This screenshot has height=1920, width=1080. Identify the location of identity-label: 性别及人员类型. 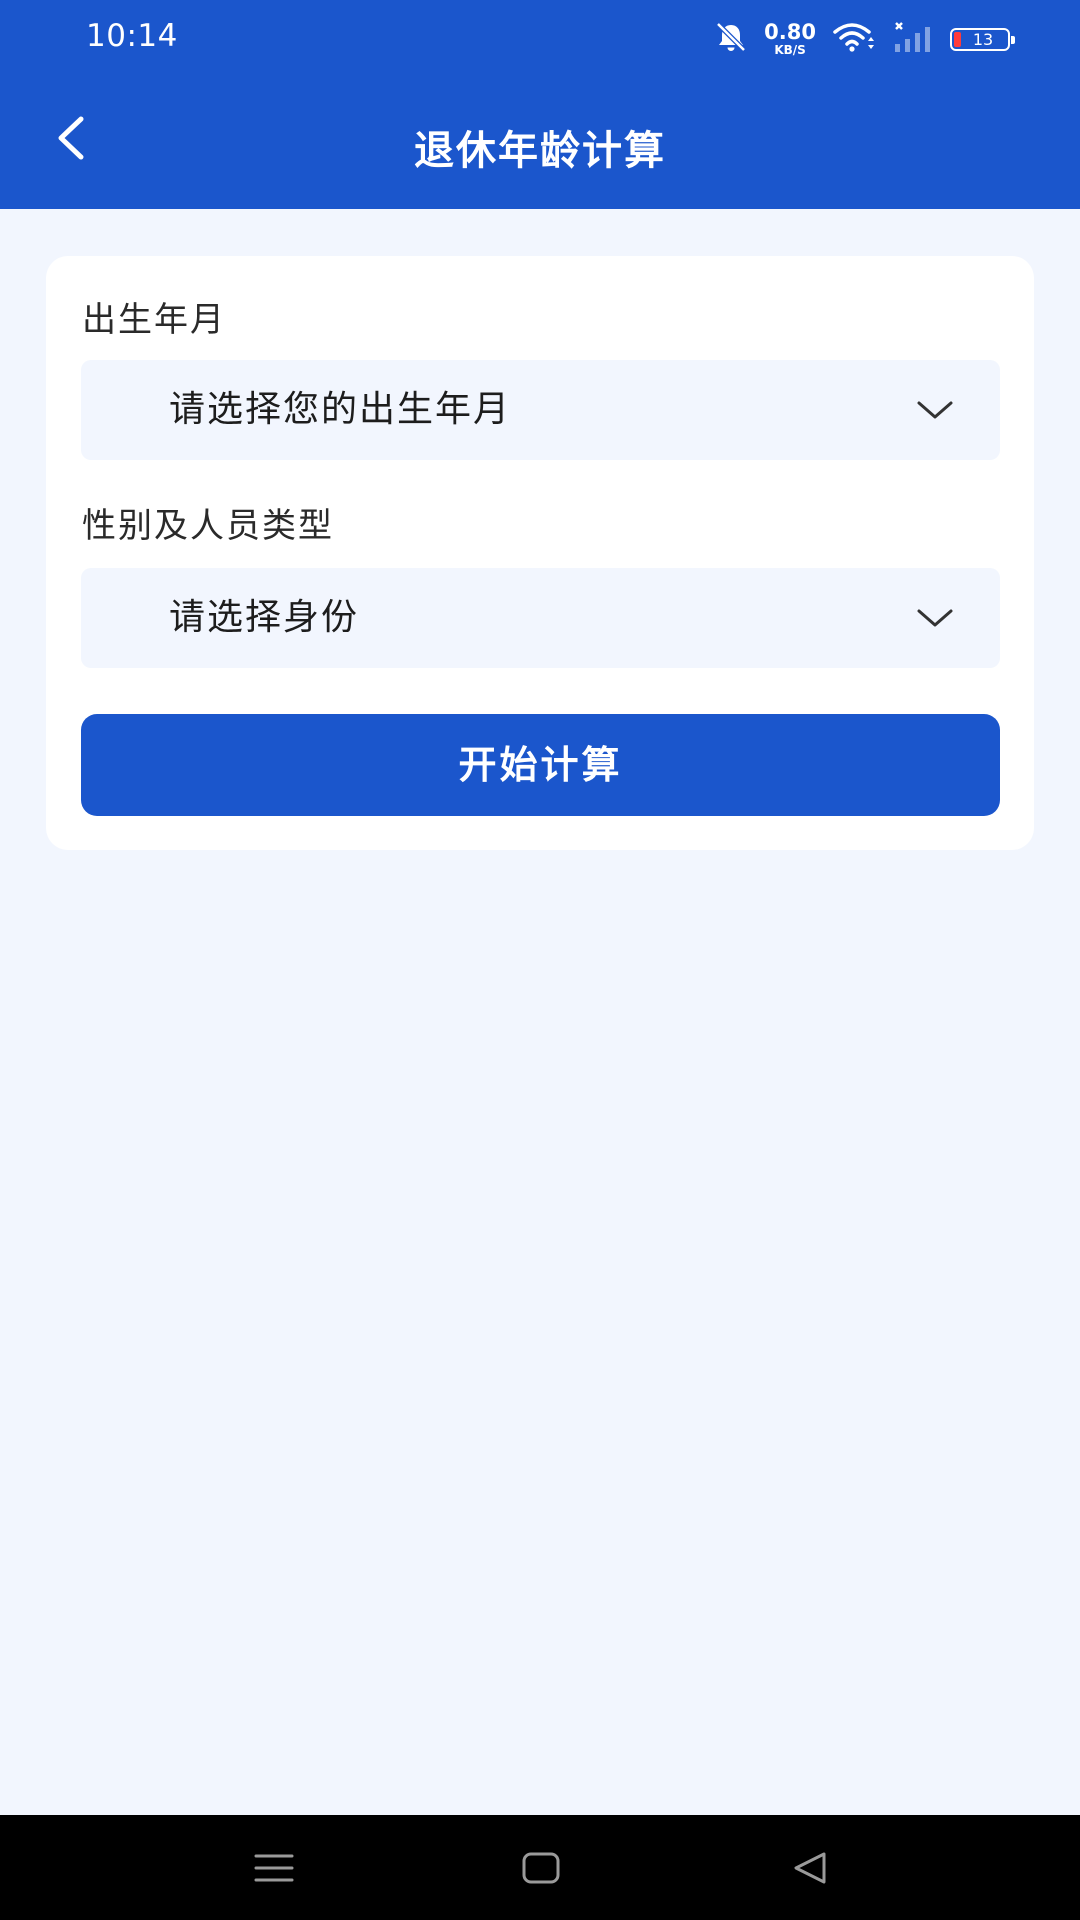
(208, 526).